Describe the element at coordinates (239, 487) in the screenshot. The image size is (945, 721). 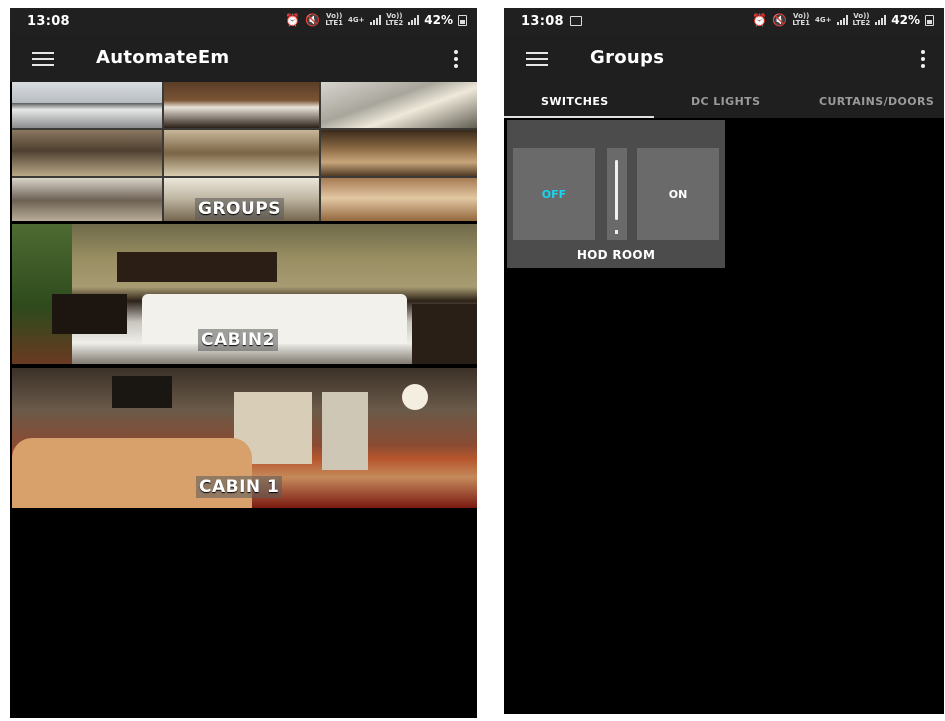
I see `cabin1-tile-label: CABIN 1` at that location.